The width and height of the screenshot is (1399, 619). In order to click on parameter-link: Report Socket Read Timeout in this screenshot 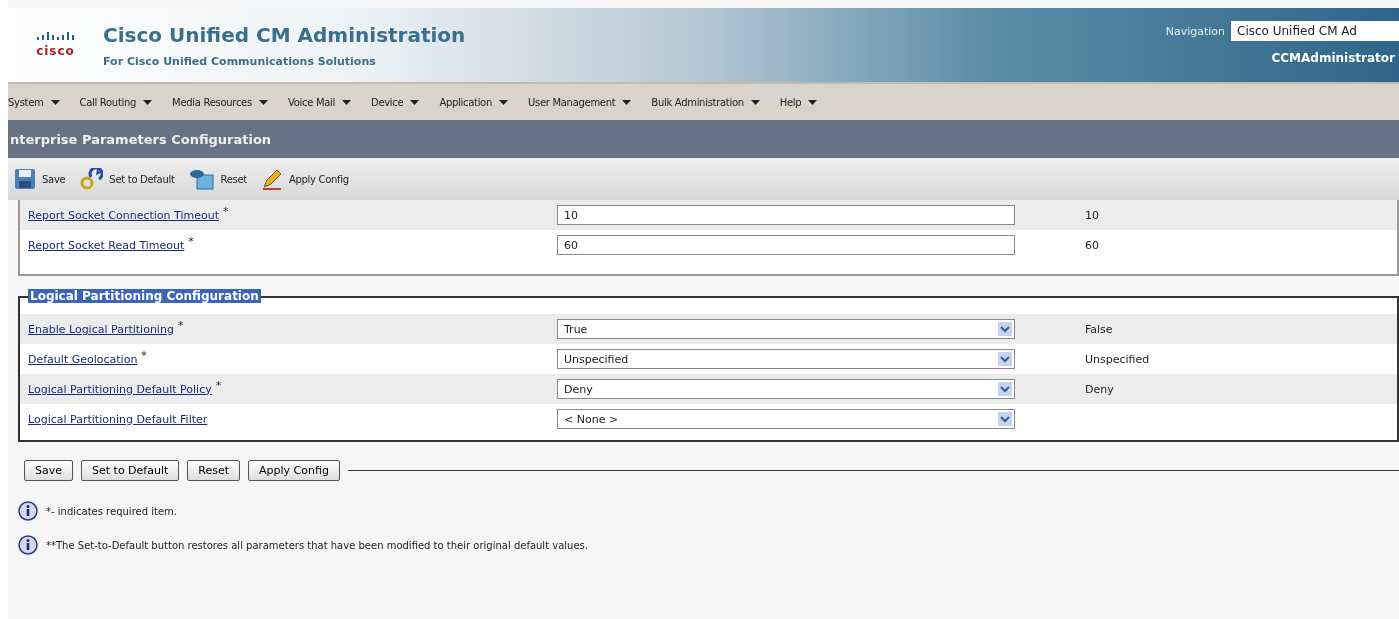, I will do `click(106, 245)`.